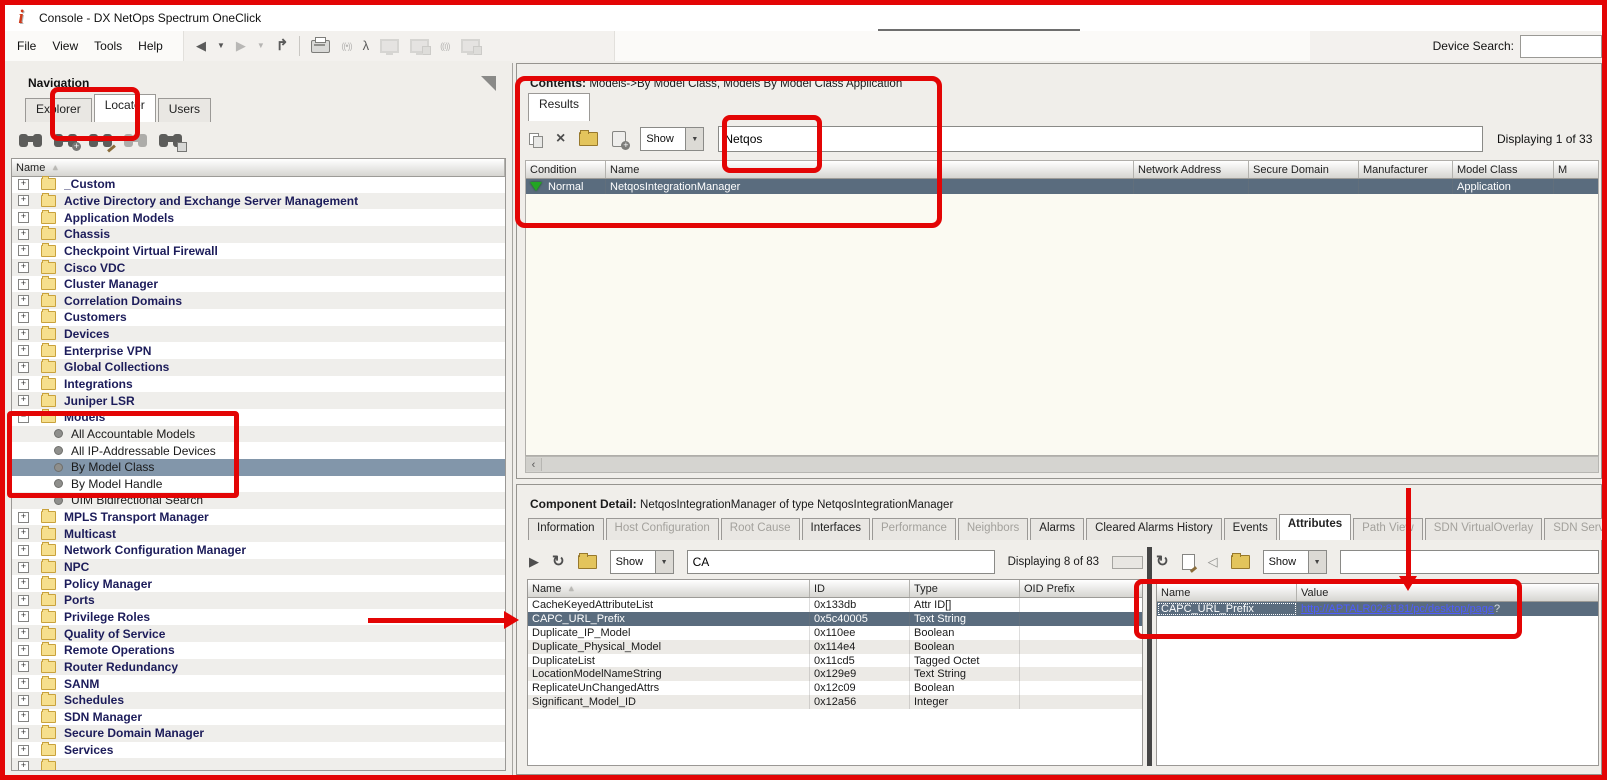 This screenshot has height=780, width=1607. Describe the element at coordinates (221, 46) in the screenshot. I see `back-history-icon: ▼` at that location.